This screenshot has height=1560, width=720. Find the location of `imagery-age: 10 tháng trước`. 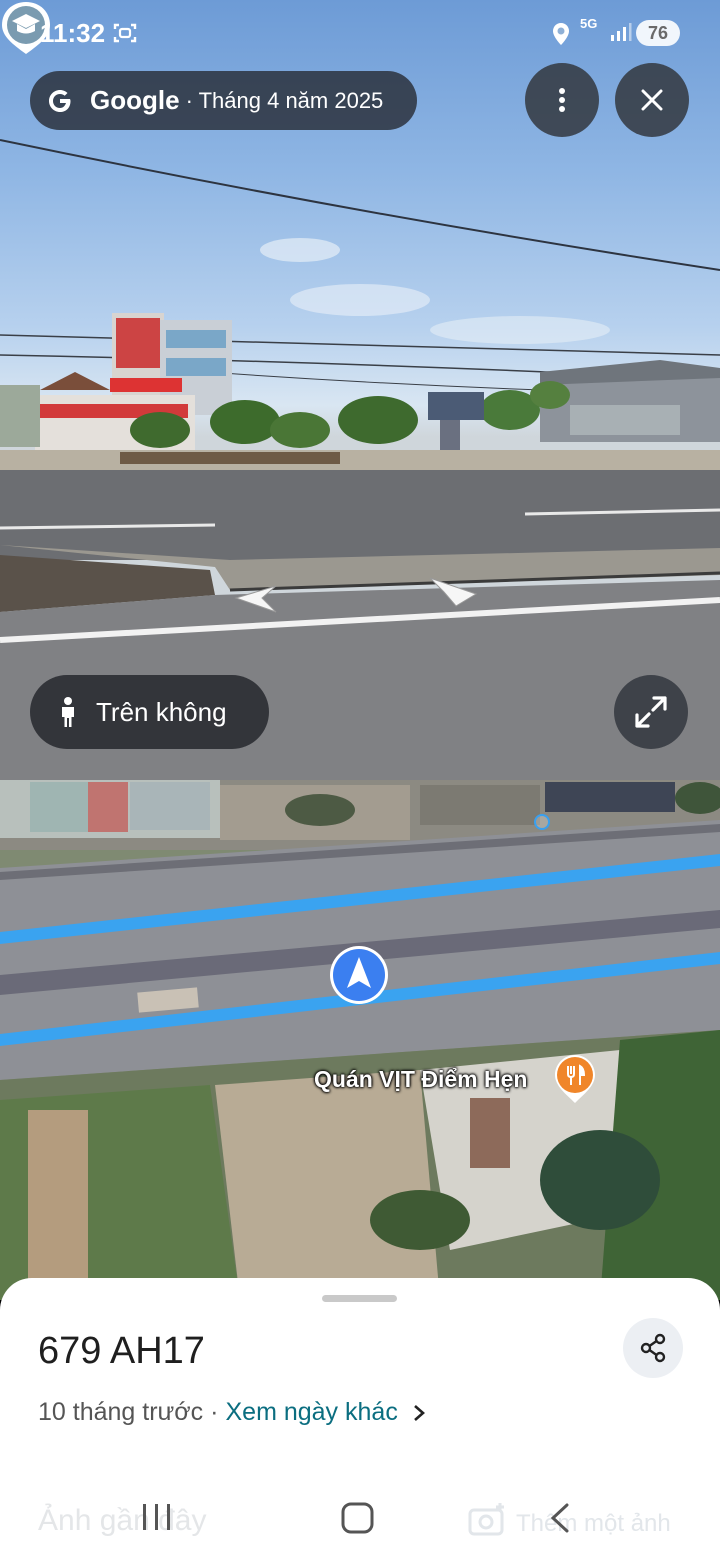

imagery-age: 10 tháng trước is located at coordinates (121, 1412).